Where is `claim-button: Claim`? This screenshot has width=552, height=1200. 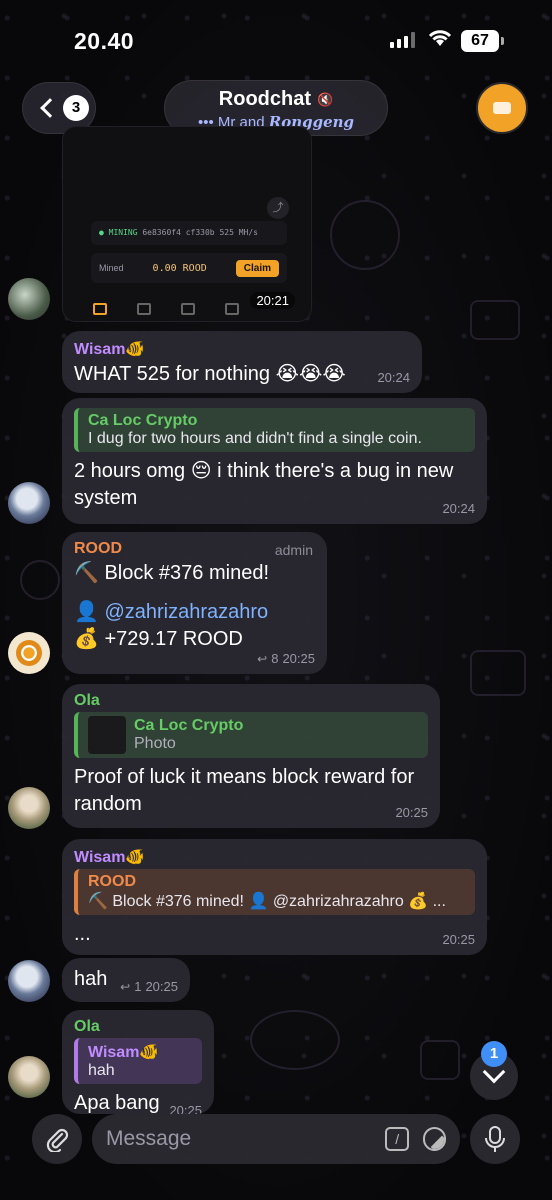
claim-button: Claim is located at coordinates (257, 268).